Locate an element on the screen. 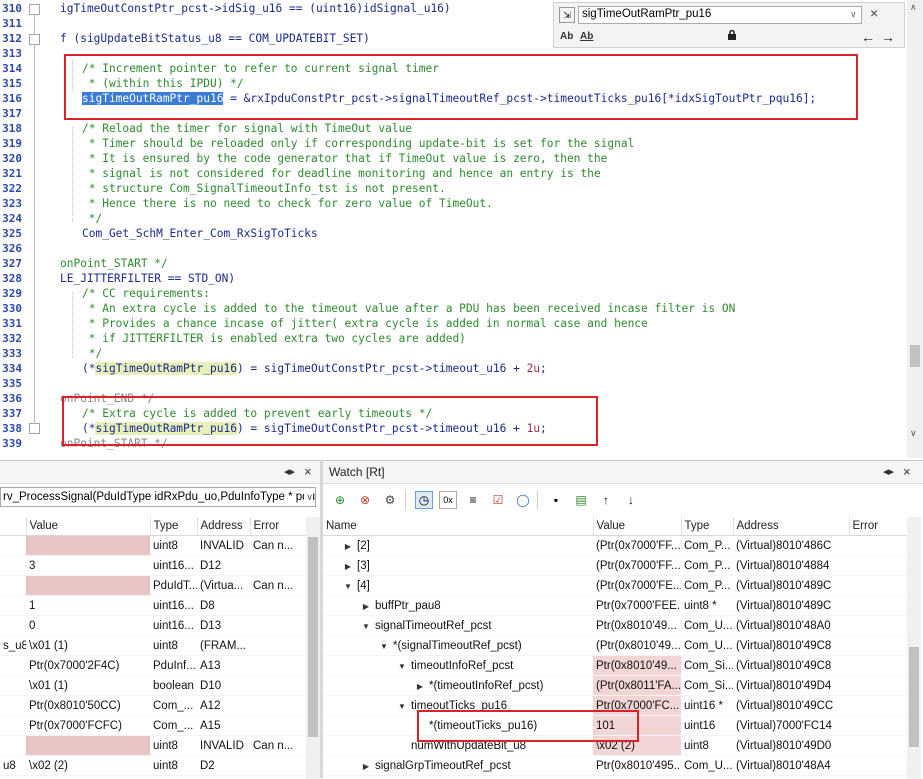 The image size is (923, 779). scroll-up-icon: ∧ is located at coordinates (913, 7).